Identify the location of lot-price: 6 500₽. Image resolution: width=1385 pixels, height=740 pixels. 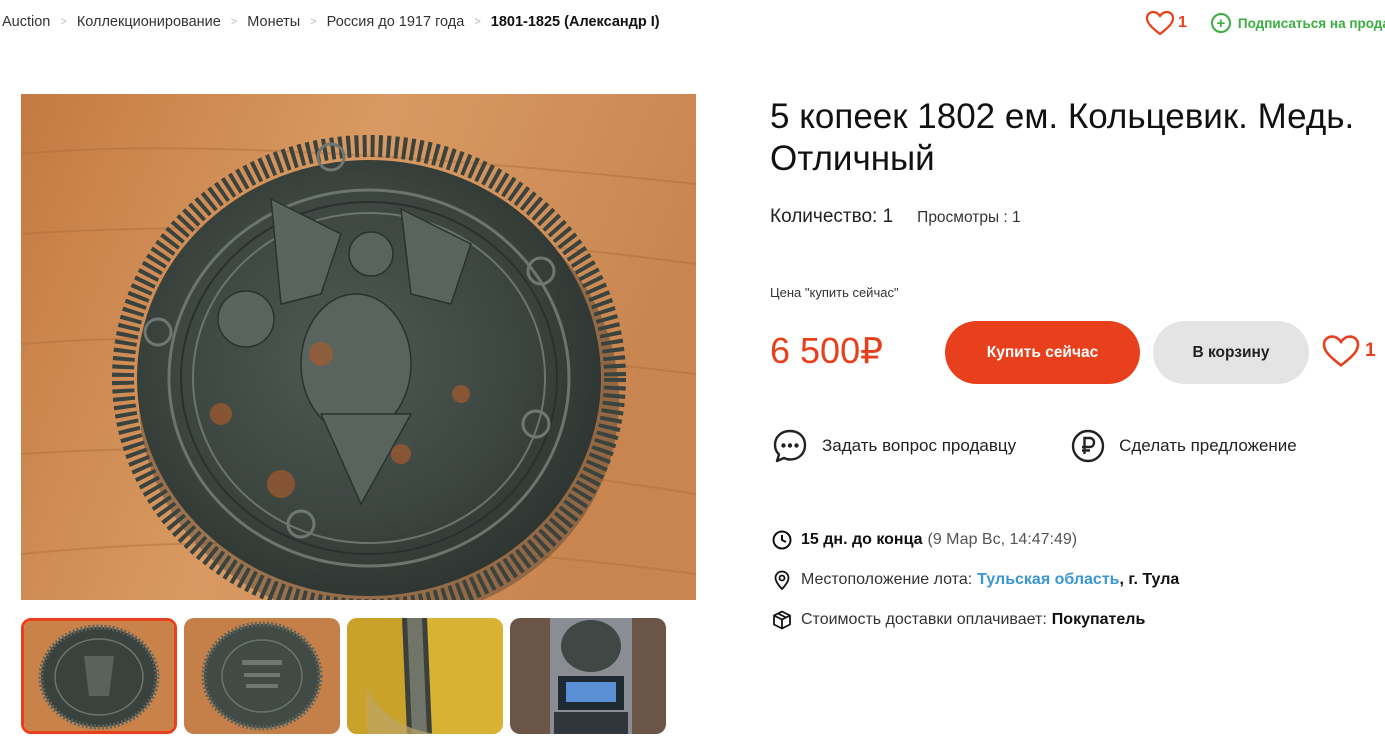
(826, 350).